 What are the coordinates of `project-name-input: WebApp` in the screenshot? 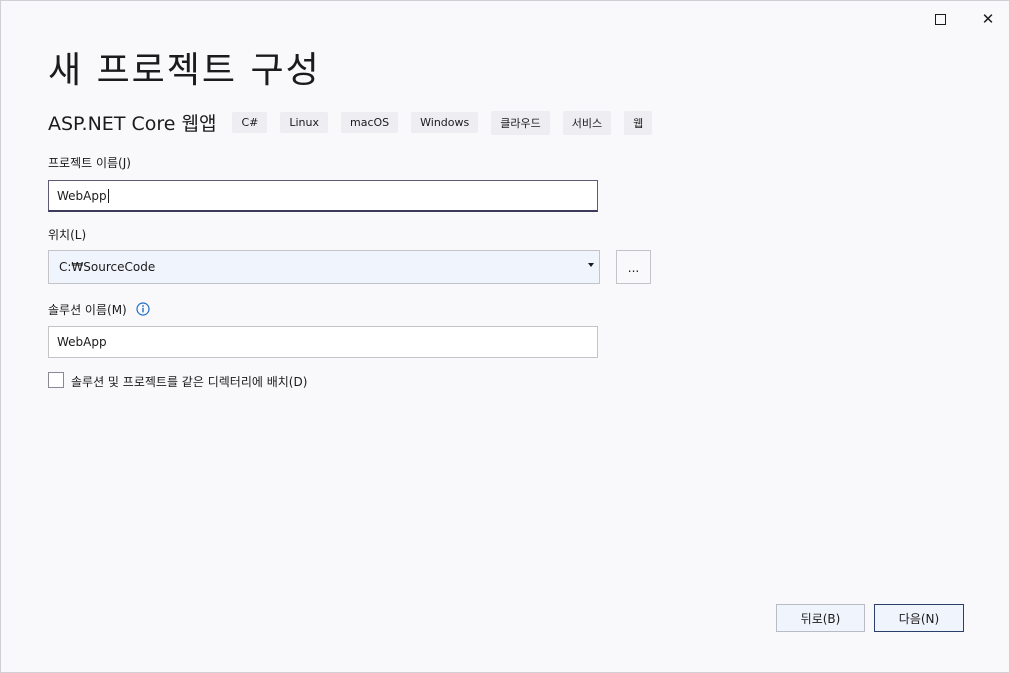 It's located at (323, 196).